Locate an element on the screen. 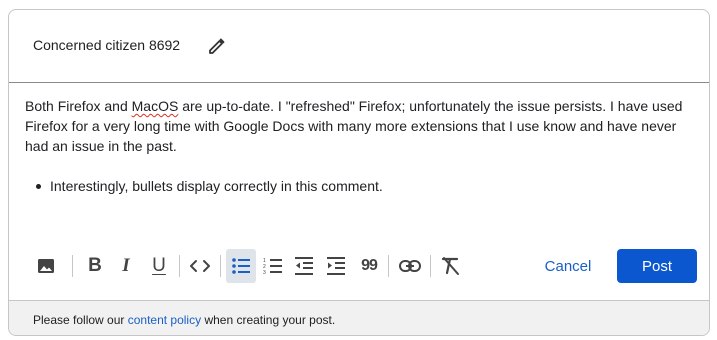  clear-formatting-icon is located at coordinates (451, 266).